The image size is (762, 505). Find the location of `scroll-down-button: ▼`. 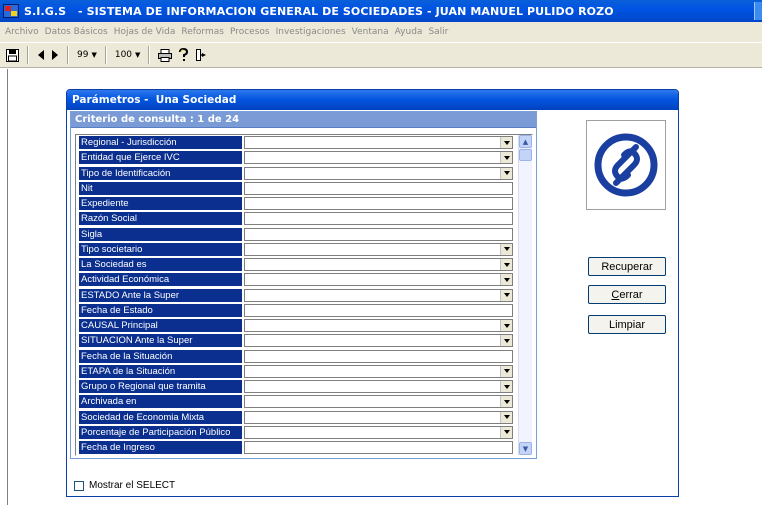

scroll-down-button: ▼ is located at coordinates (525, 448).